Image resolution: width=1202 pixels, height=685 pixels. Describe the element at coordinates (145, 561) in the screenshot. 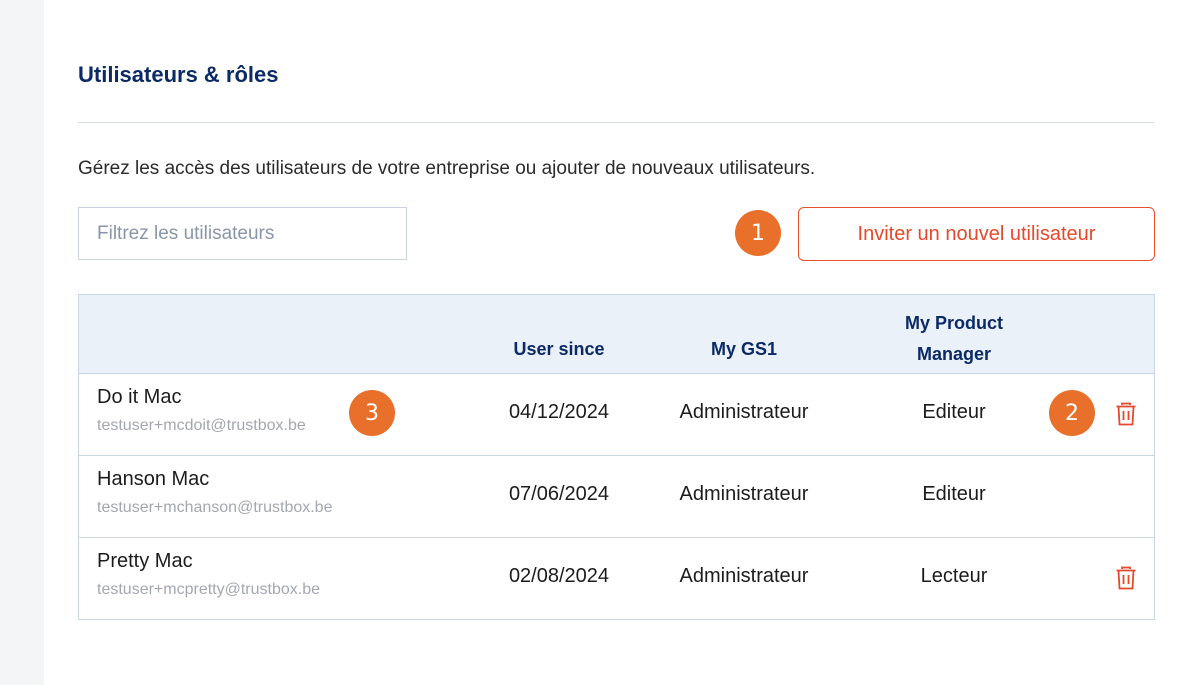

I see `user-name: Pretty Mac` at that location.